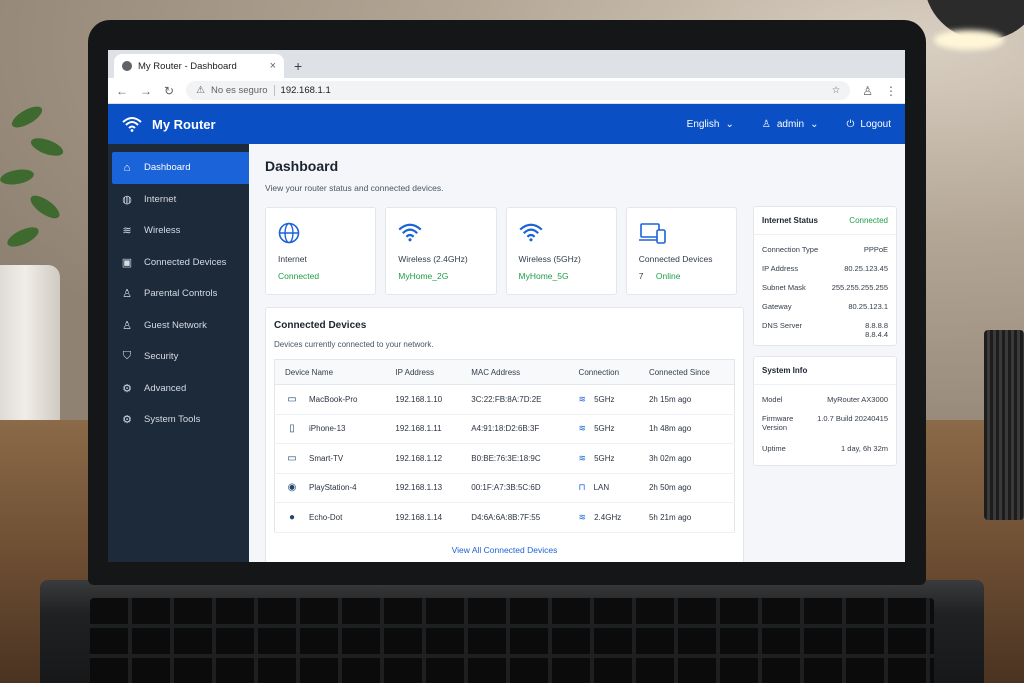 The width and height of the screenshot is (1024, 683). What do you see at coordinates (122, 91) in the screenshot?
I see `back-icon: ←` at bounding box center [122, 91].